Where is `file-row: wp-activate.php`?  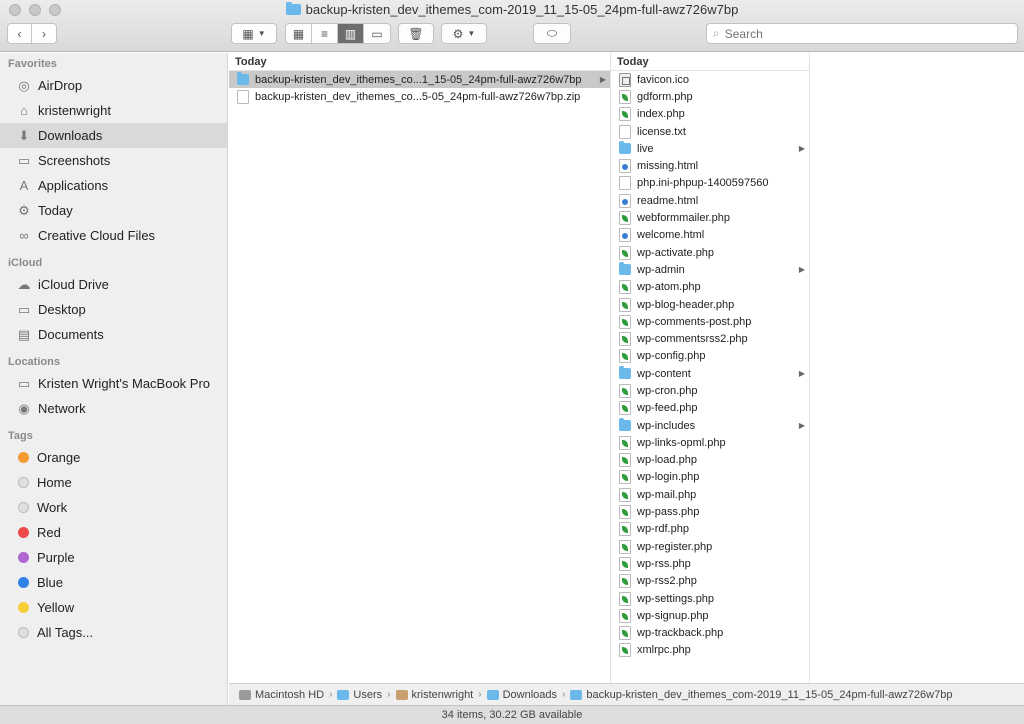 file-row: wp-activate.php is located at coordinates (710, 252).